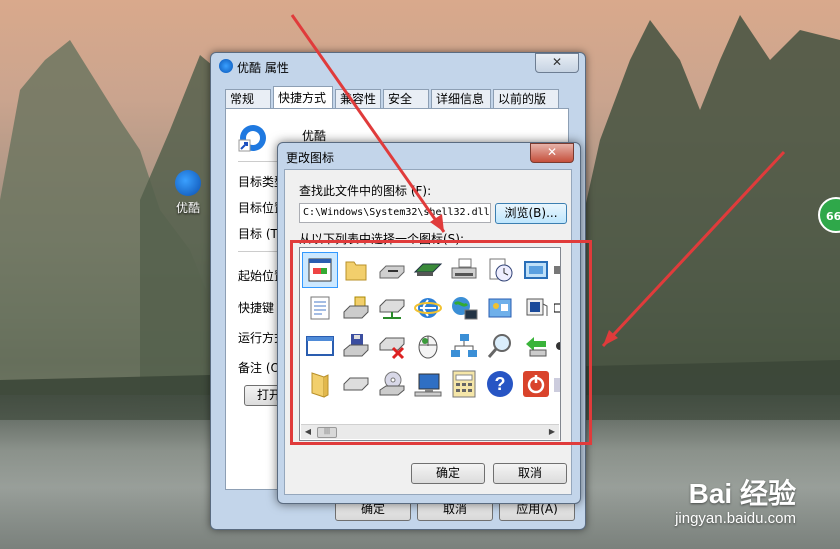 This screenshot has width=840, height=549. I want to click on tab-shortcut: 快捷方式, so click(303, 97).